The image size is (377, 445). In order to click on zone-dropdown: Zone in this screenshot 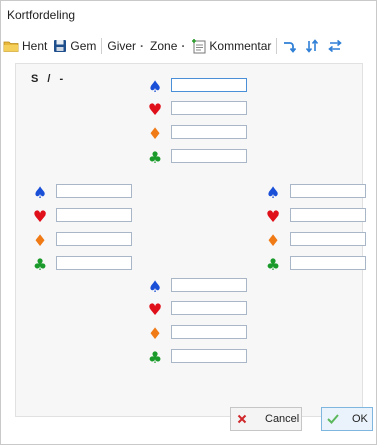, I will do `click(167, 46)`.